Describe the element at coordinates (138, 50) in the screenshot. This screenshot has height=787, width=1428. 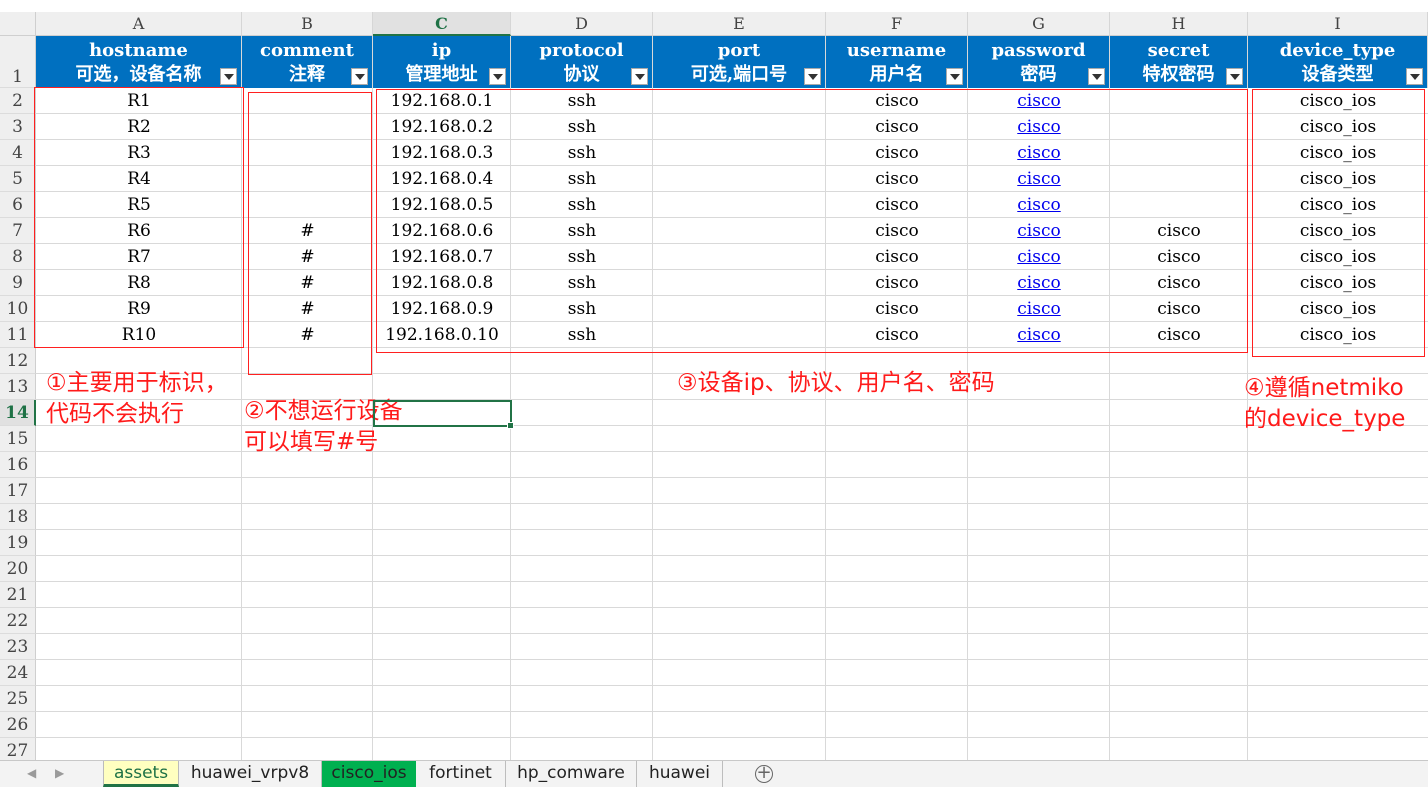
I see `header-field-name: hostname` at that location.